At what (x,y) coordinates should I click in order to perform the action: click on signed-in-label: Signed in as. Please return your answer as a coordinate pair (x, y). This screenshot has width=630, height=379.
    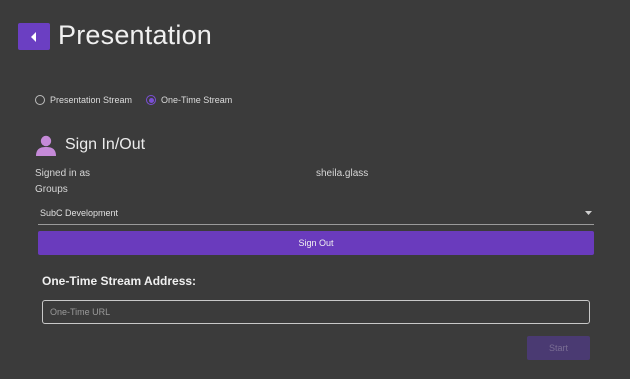
    Looking at the image, I should click on (63, 173).